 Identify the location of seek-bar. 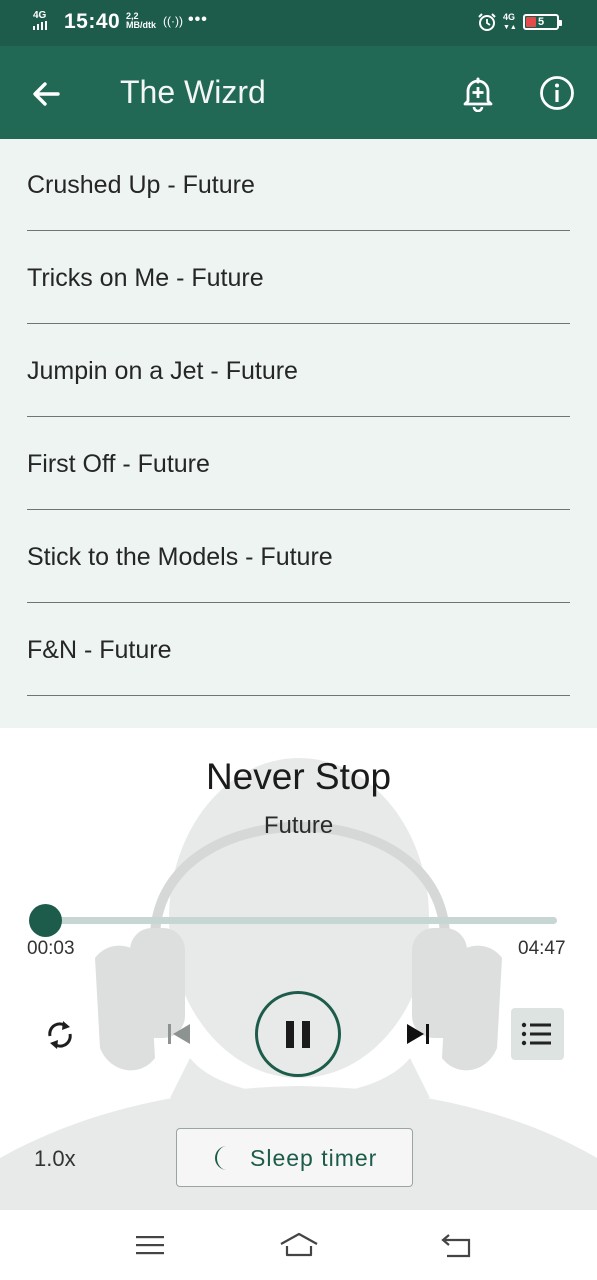
(300, 920).